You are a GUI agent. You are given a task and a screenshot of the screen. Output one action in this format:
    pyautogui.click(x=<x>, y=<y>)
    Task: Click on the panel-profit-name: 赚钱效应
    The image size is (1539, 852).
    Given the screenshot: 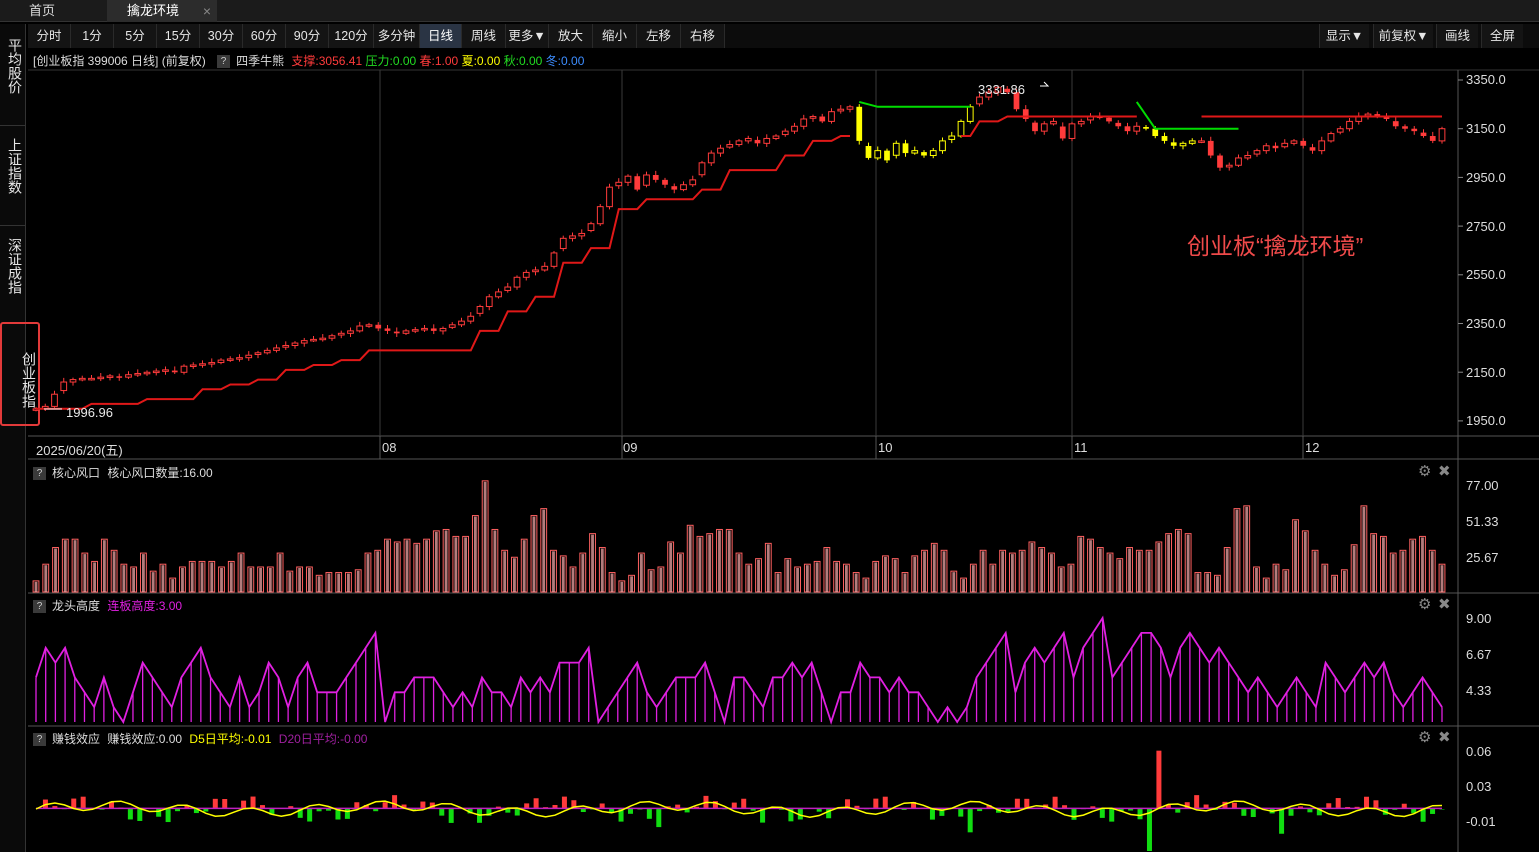 What is the action you would take?
    pyautogui.click(x=76, y=739)
    